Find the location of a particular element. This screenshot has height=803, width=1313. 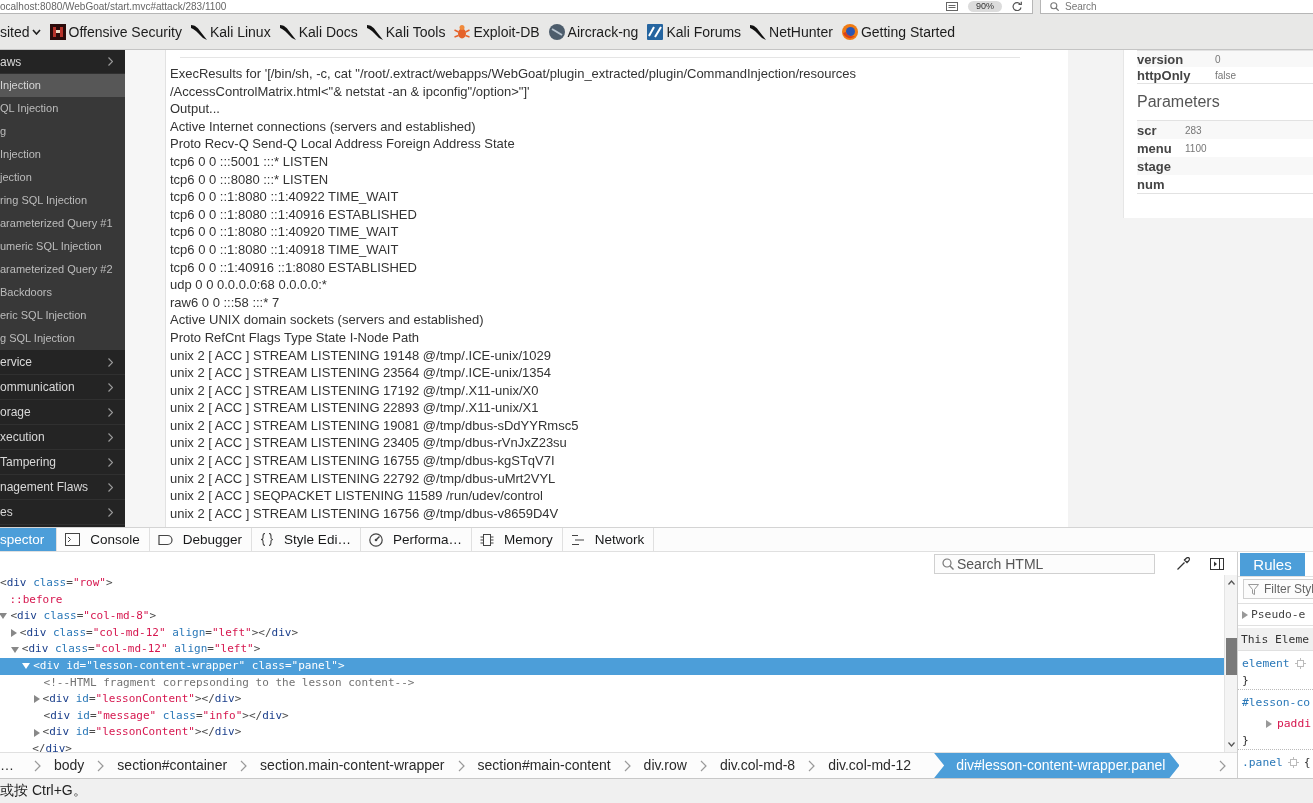

markup-node: <div id="message" class="info"></div> is located at coordinates (612, 716).